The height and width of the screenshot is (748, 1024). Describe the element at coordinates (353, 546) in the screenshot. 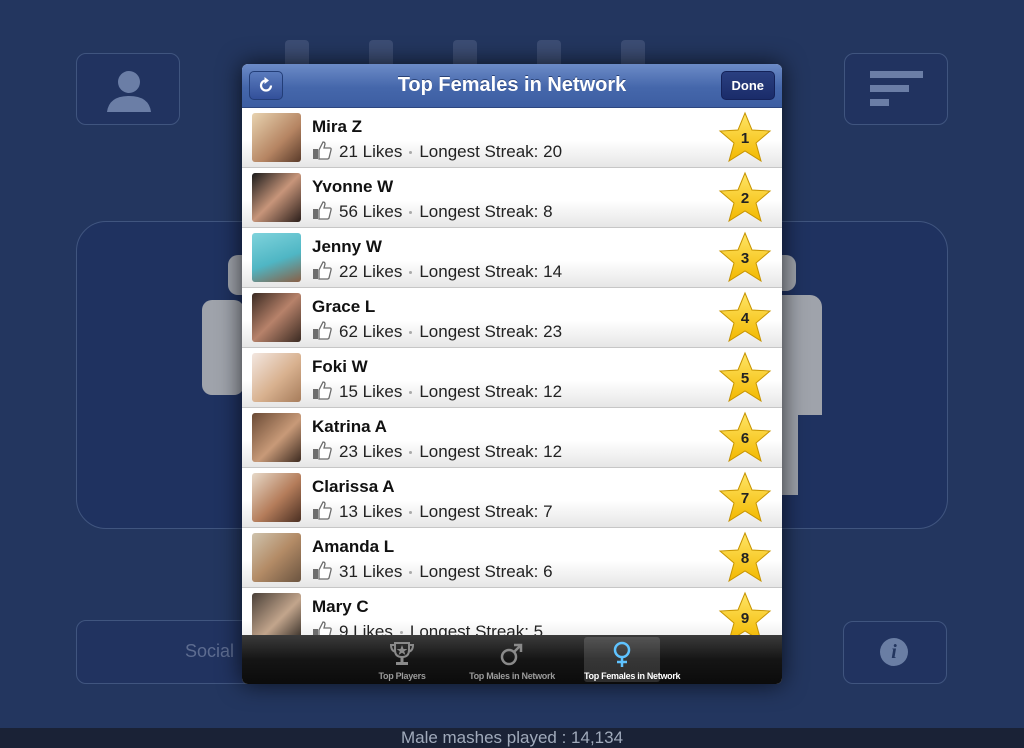

I see `user-name: Amanda L` at that location.